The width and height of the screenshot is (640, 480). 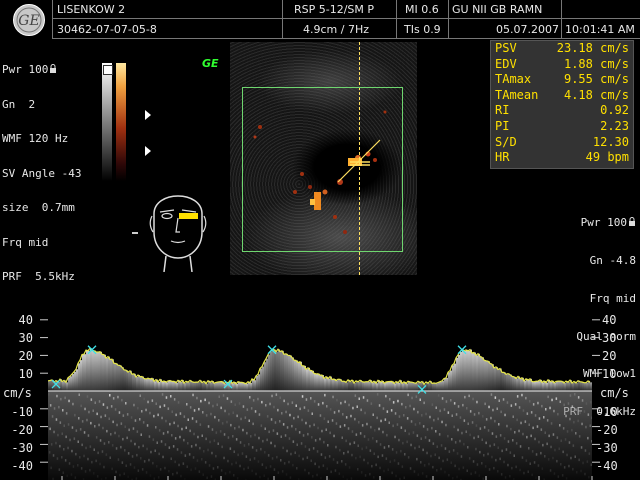 What do you see at coordinates (334, 9) in the screenshot?
I see `probe-name: RSP 5-12/SM P` at bounding box center [334, 9].